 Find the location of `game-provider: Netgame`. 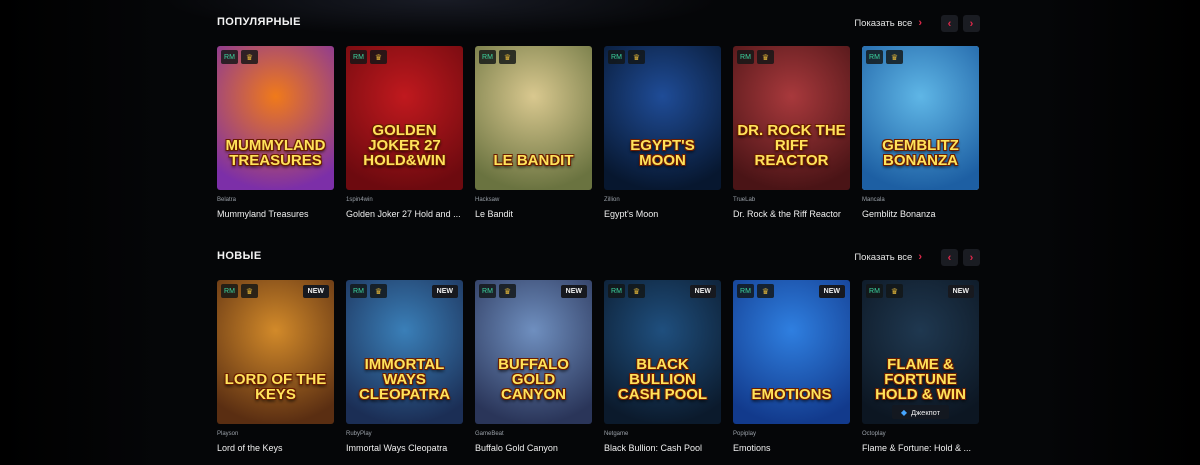

game-provider: Netgame is located at coordinates (616, 434).